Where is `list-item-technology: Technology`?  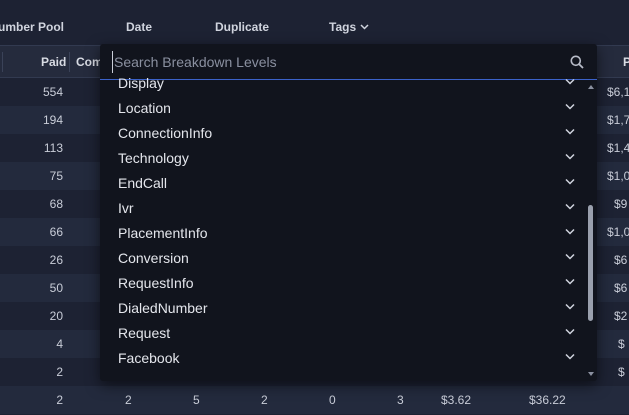 list-item-technology: Technology is located at coordinates (342, 161).